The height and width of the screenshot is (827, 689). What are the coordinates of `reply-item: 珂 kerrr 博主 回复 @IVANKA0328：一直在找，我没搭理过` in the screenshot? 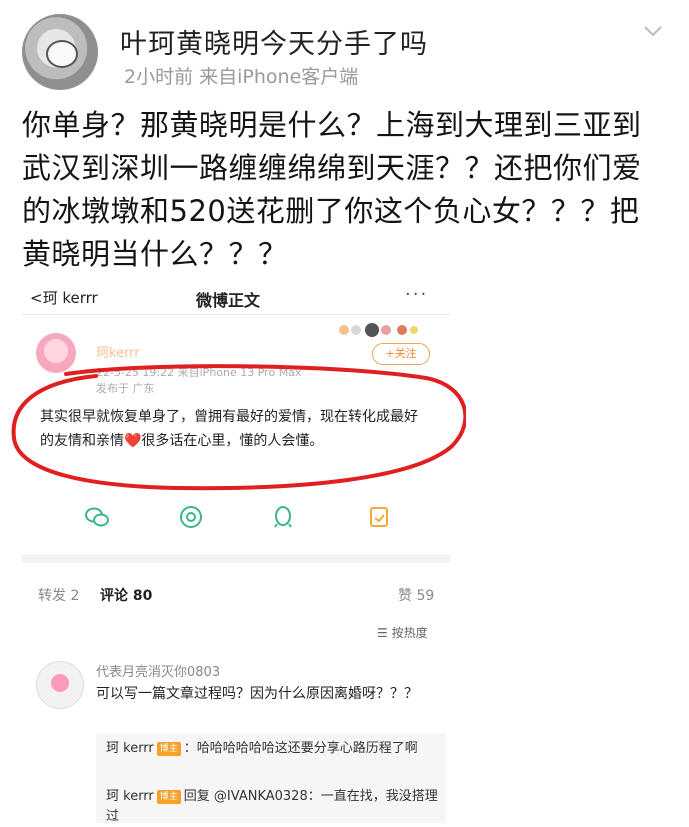 It's located at (274, 807).